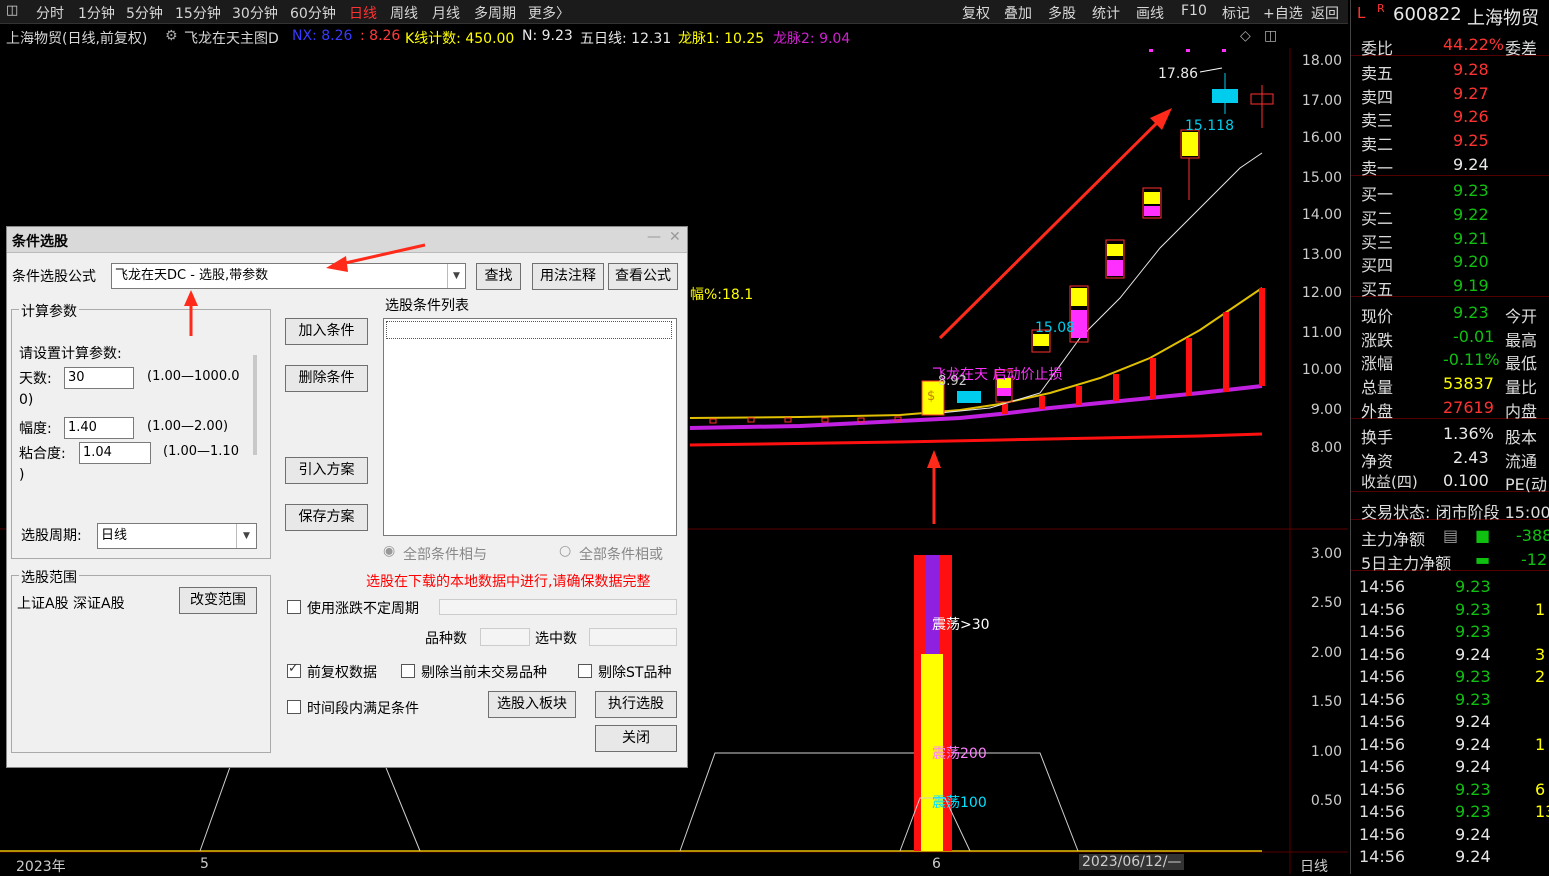  Describe the element at coordinates (529, 330) in the screenshot. I see `list-focus-row` at that location.